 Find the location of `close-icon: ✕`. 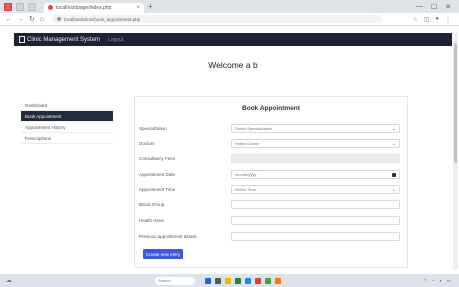

close-icon: ✕ is located at coordinates (448, 7).